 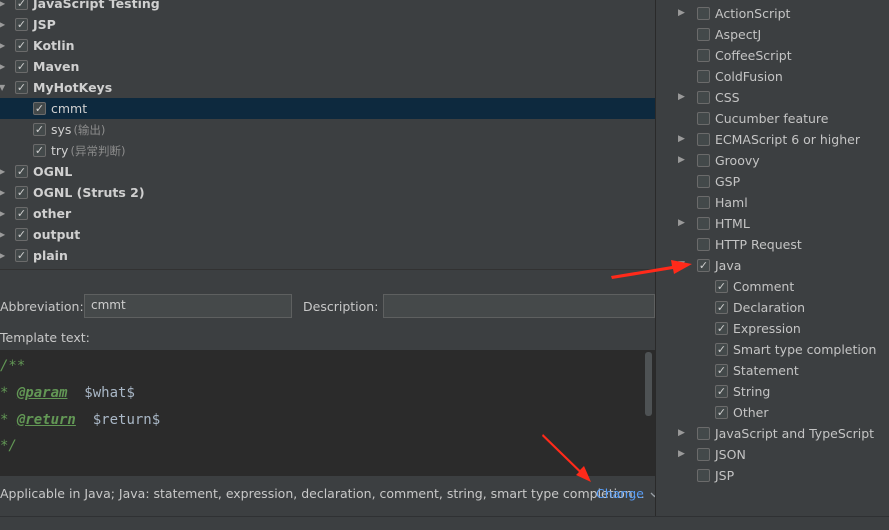 I want to click on context-item: ▶ CSS, so click(x=709, y=97).